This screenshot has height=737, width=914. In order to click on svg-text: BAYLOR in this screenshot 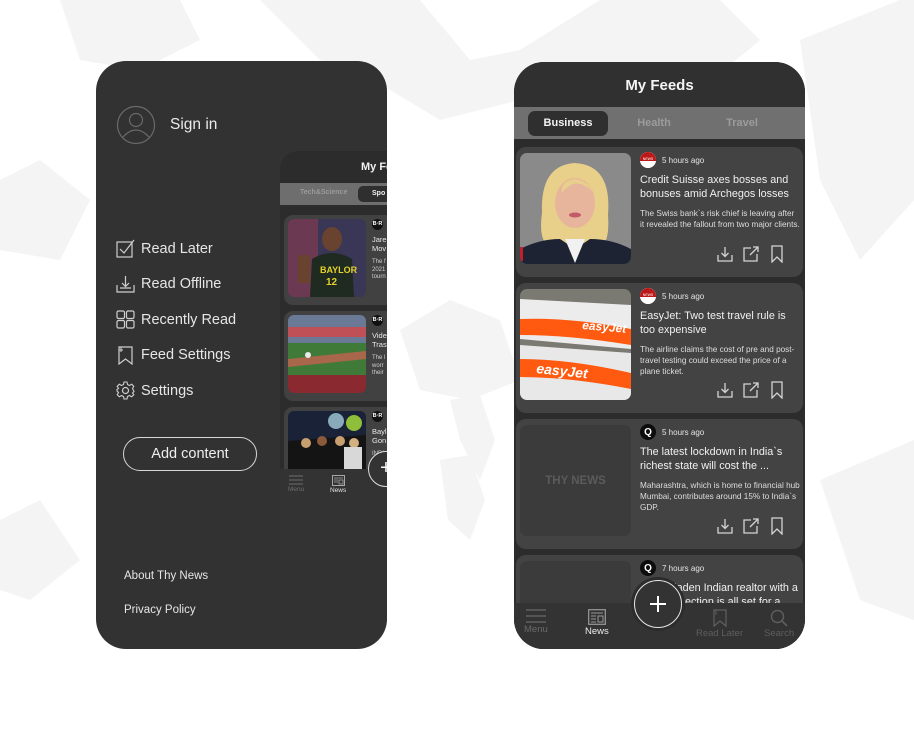, I will do `click(339, 270)`.